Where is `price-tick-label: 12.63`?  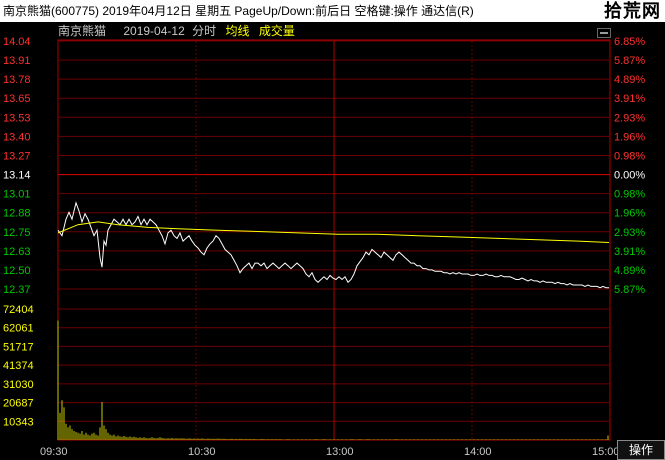 price-tick-label: 12.63 is located at coordinates (17, 252).